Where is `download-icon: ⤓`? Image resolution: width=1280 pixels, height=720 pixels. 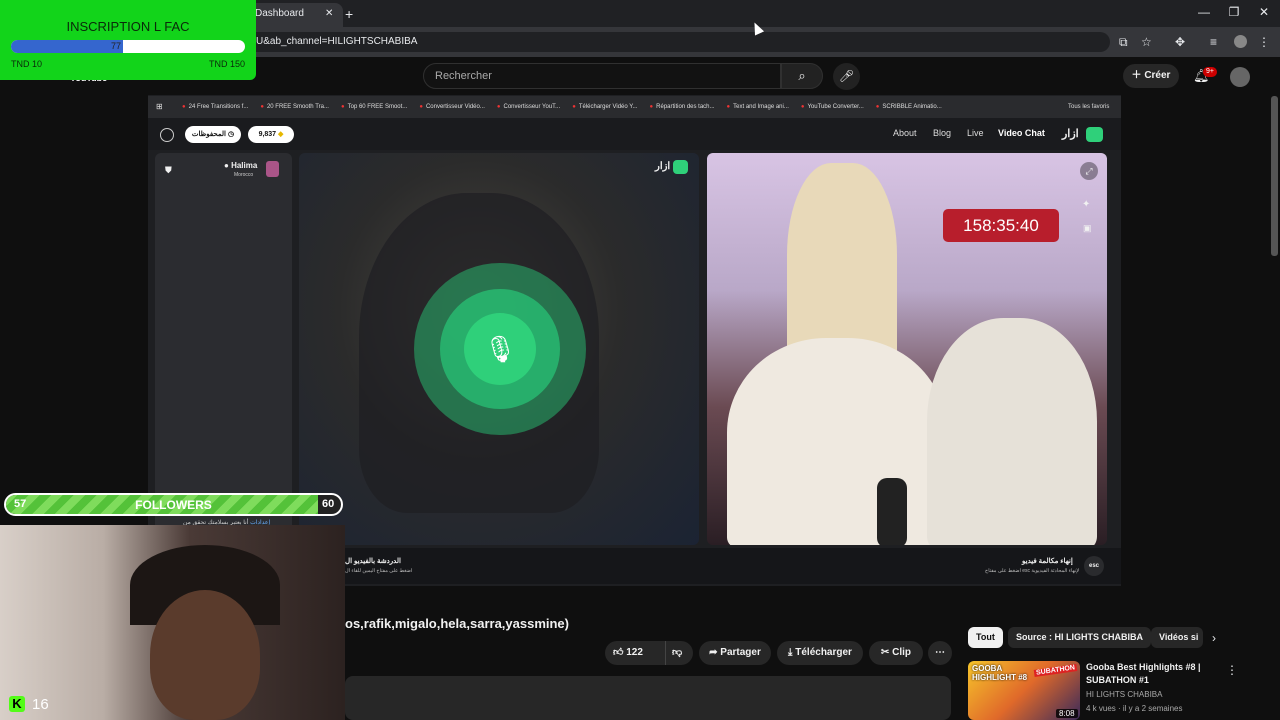
download-icon: ⤓ is located at coordinates (790, 652).